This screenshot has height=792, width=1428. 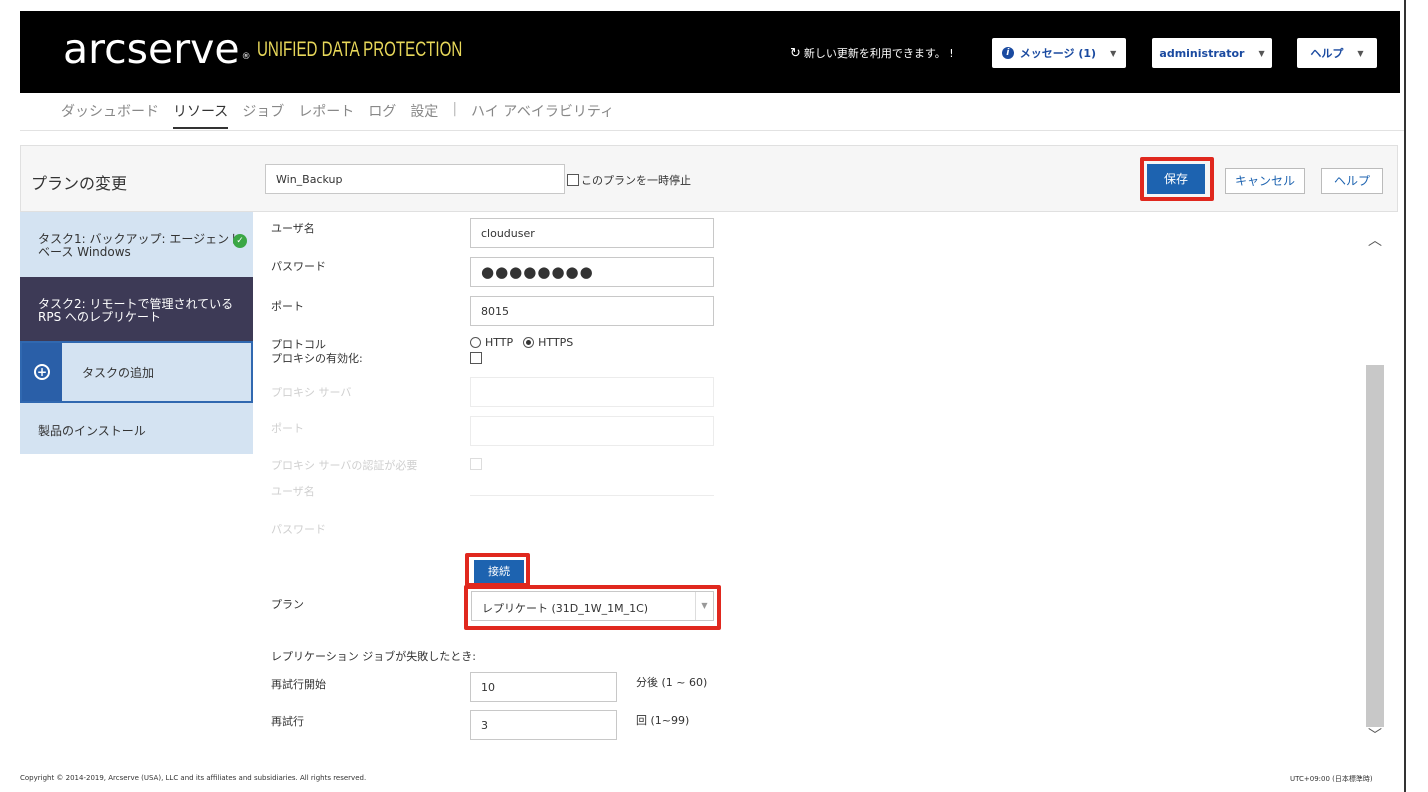 What do you see at coordinates (298, 529) in the screenshot?
I see `proxy-password-label: パスワード` at bounding box center [298, 529].